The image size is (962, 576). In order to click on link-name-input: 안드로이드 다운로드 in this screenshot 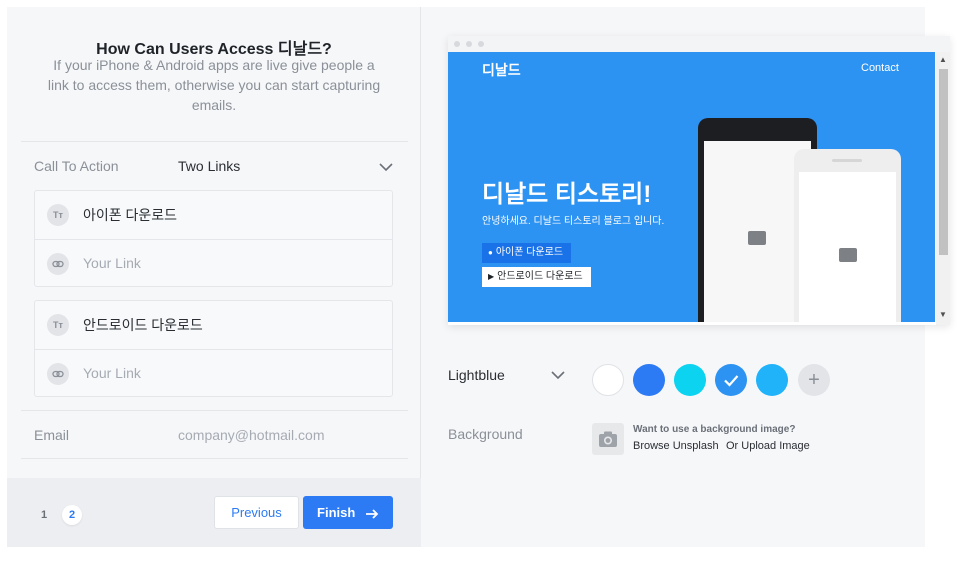, I will do `click(143, 325)`.